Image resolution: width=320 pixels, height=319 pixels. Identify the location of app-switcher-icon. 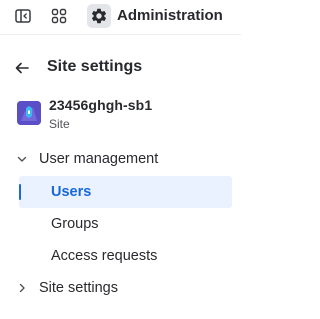
(59, 16).